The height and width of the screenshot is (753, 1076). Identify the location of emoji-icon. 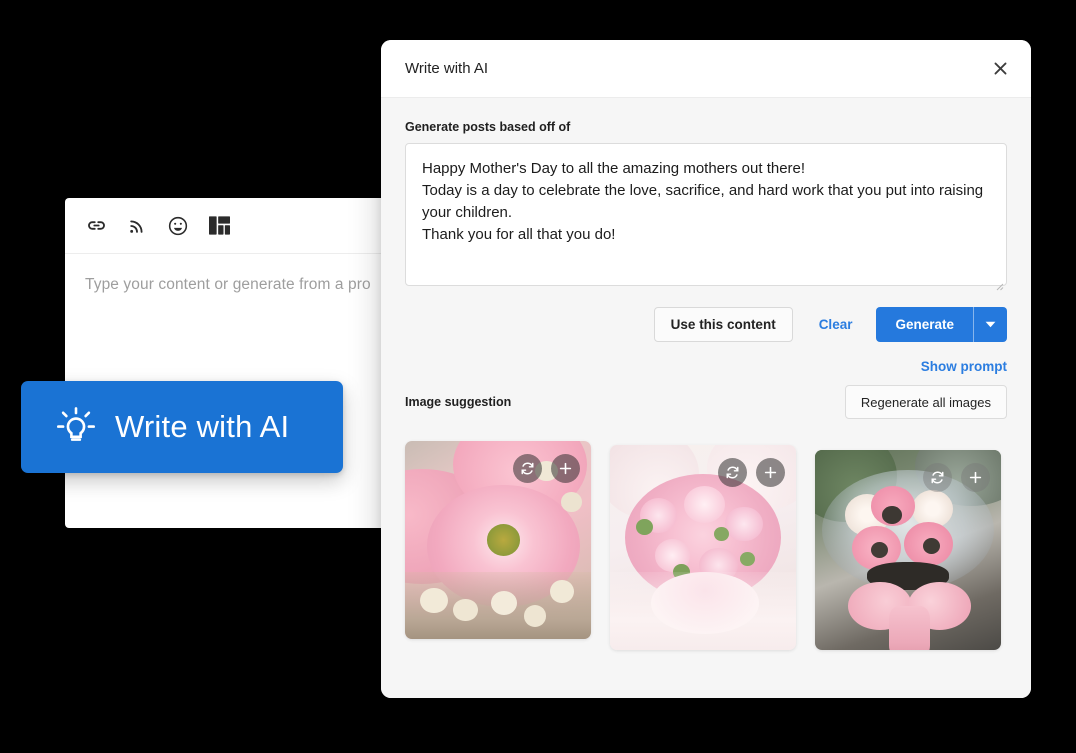
(178, 226).